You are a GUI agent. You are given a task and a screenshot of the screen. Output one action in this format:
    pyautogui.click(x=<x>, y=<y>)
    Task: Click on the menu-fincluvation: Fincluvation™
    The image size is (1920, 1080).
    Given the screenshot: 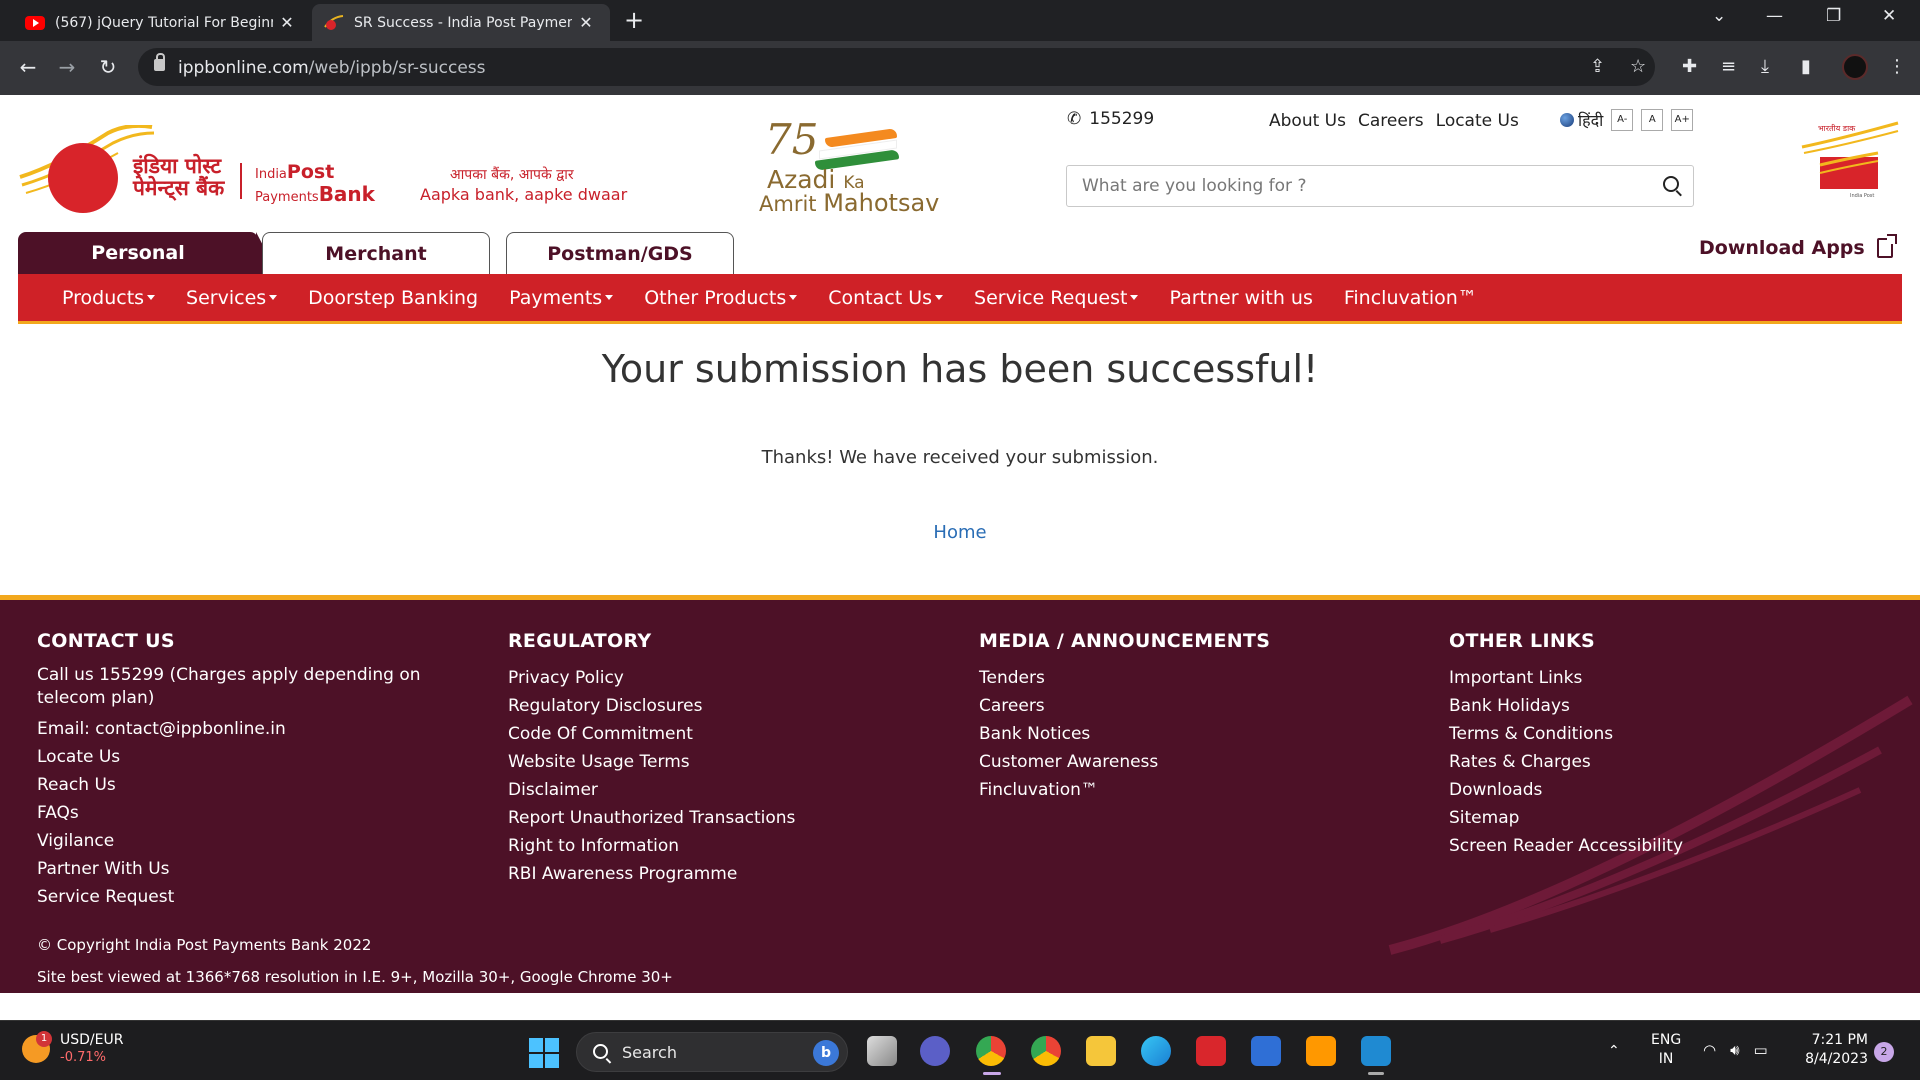 What is the action you would take?
    pyautogui.click(x=1410, y=298)
    